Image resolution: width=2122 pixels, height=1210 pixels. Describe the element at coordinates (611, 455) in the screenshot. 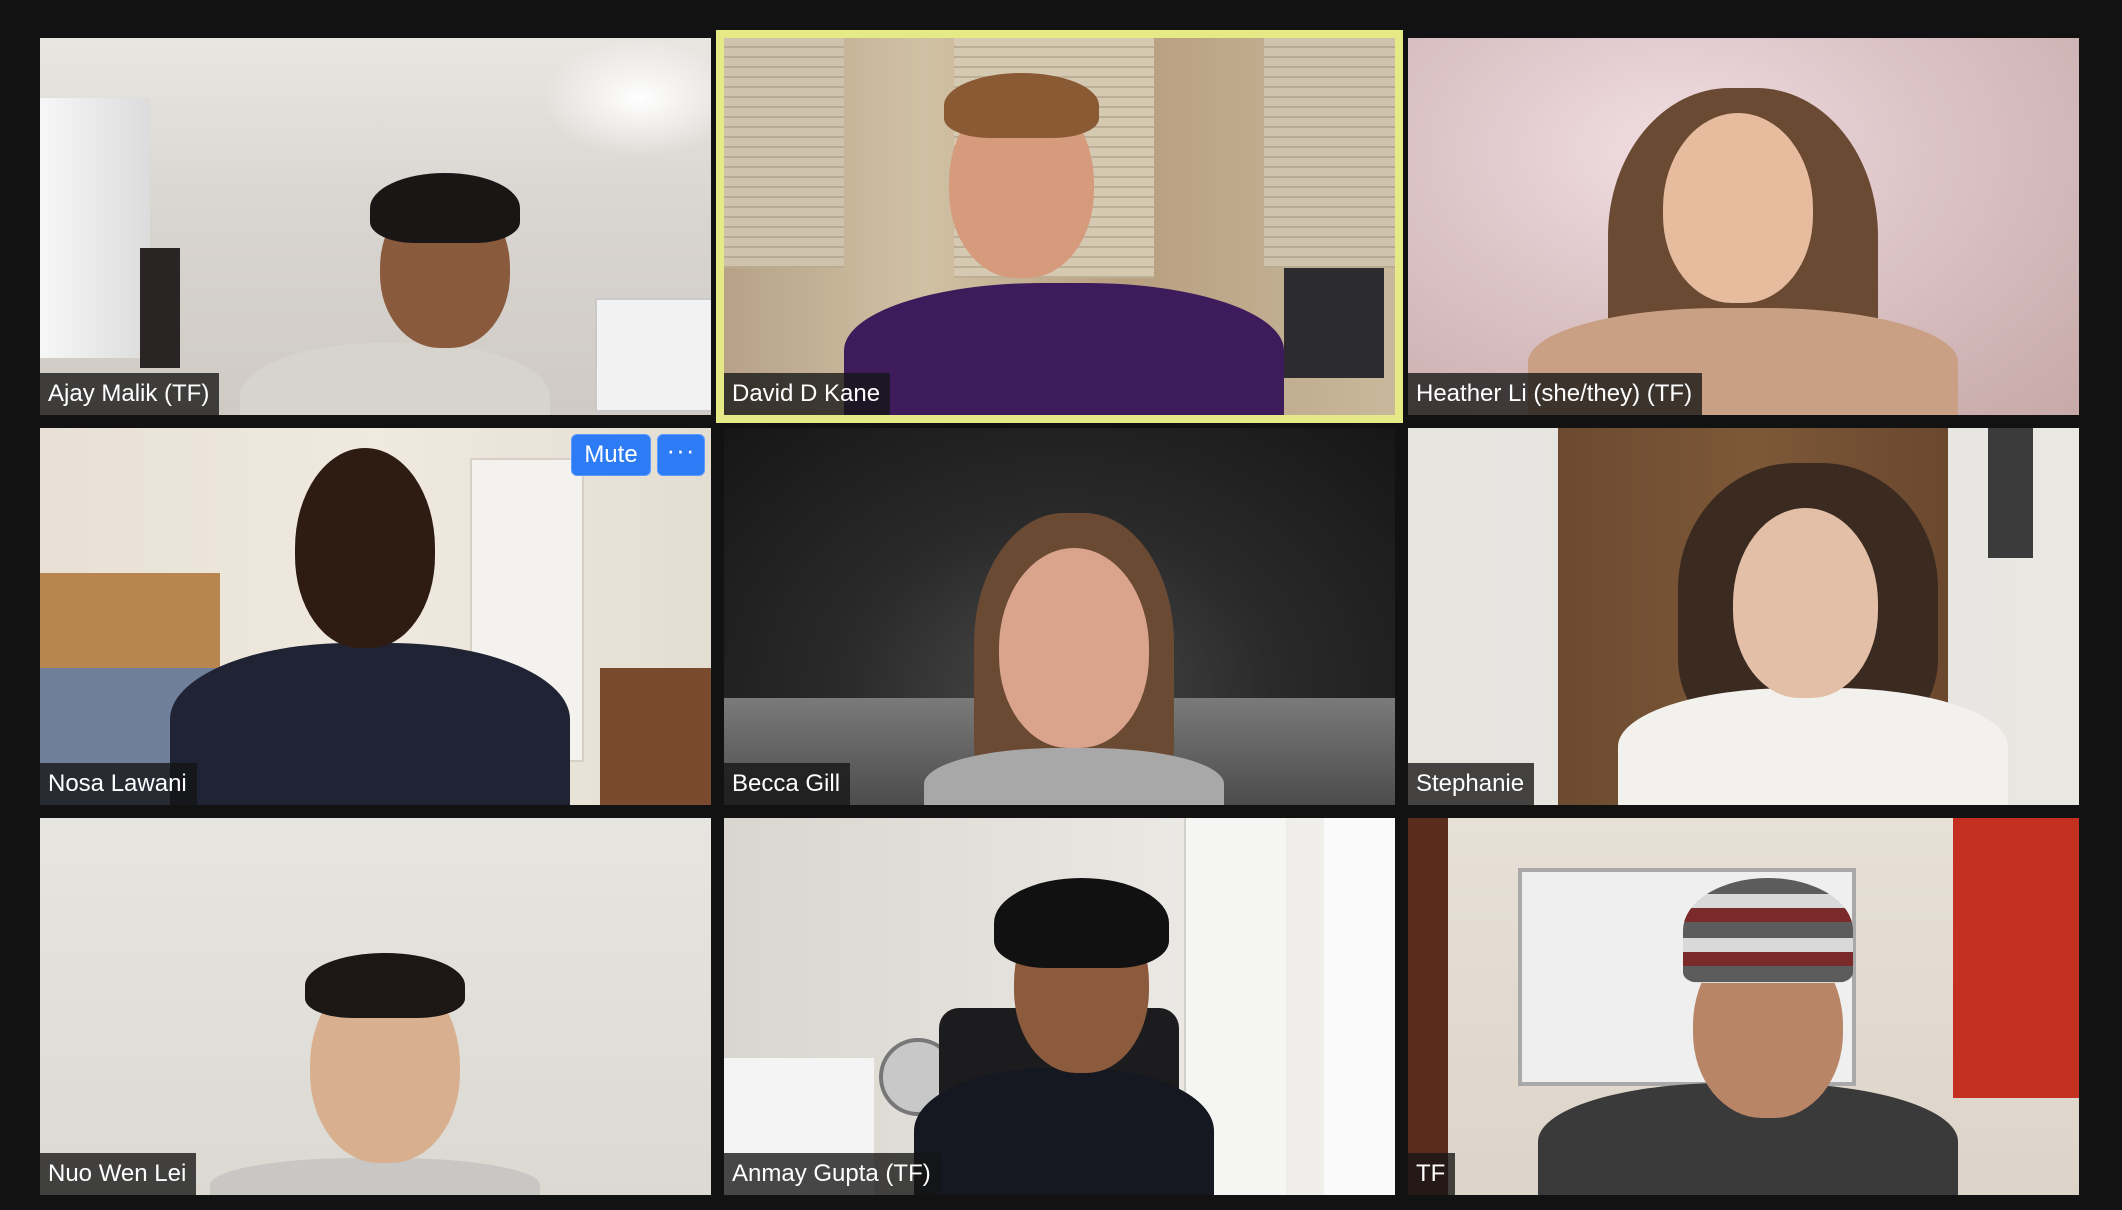

I see `mute-button: Mute` at that location.